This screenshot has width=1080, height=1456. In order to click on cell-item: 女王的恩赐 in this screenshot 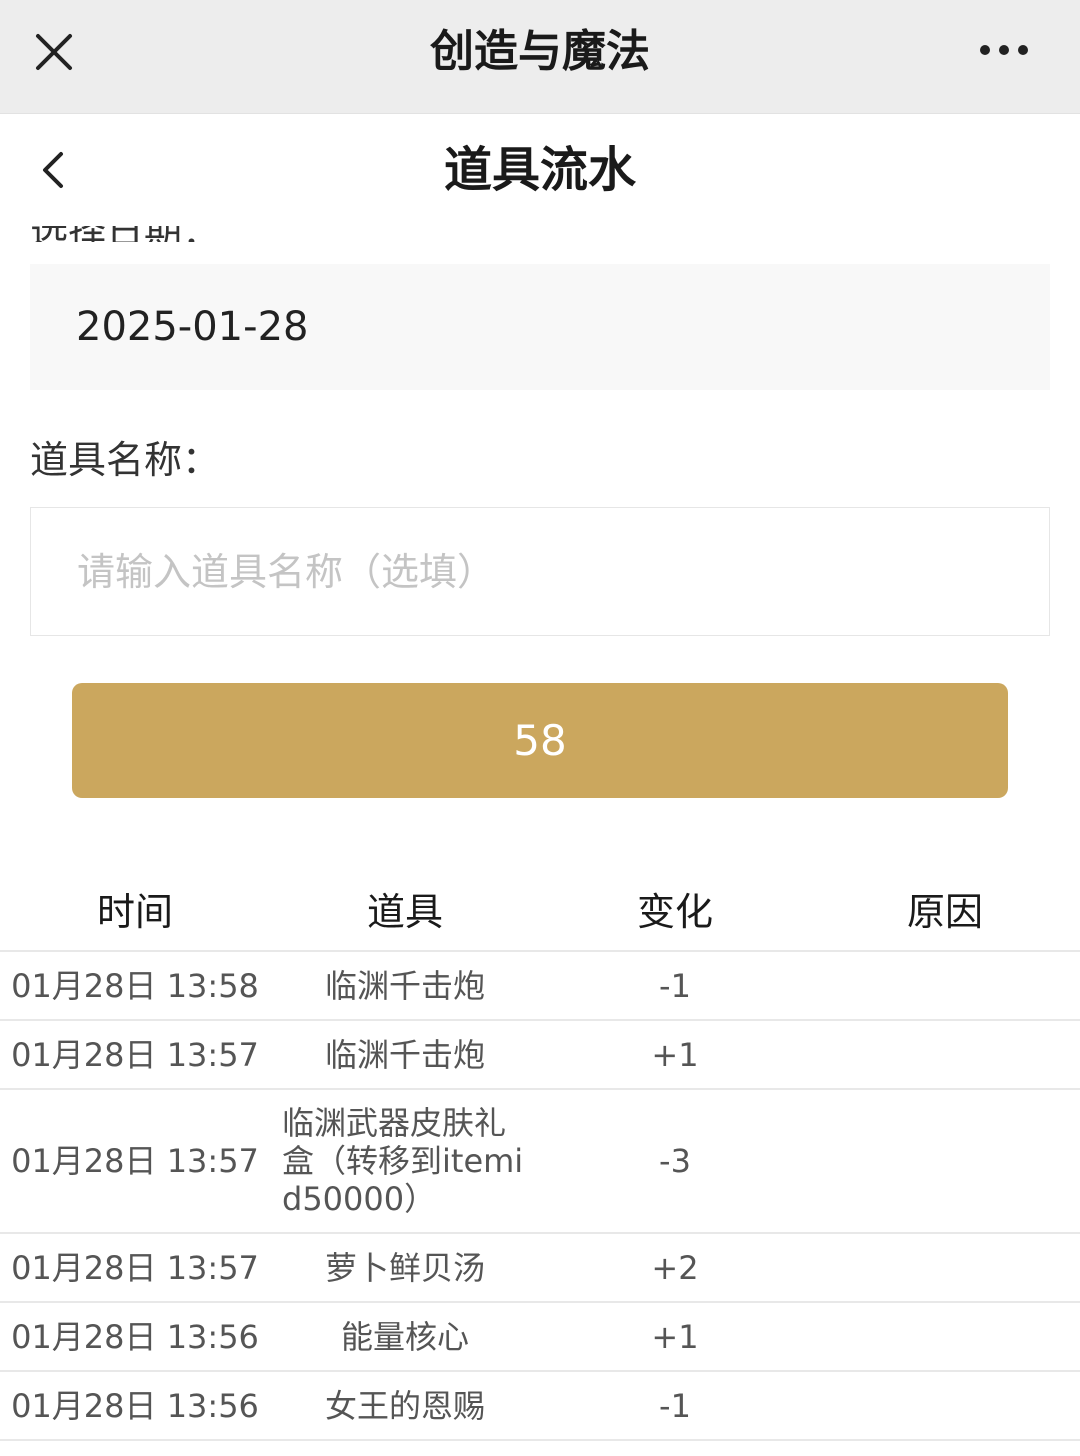, I will do `click(404, 1405)`.